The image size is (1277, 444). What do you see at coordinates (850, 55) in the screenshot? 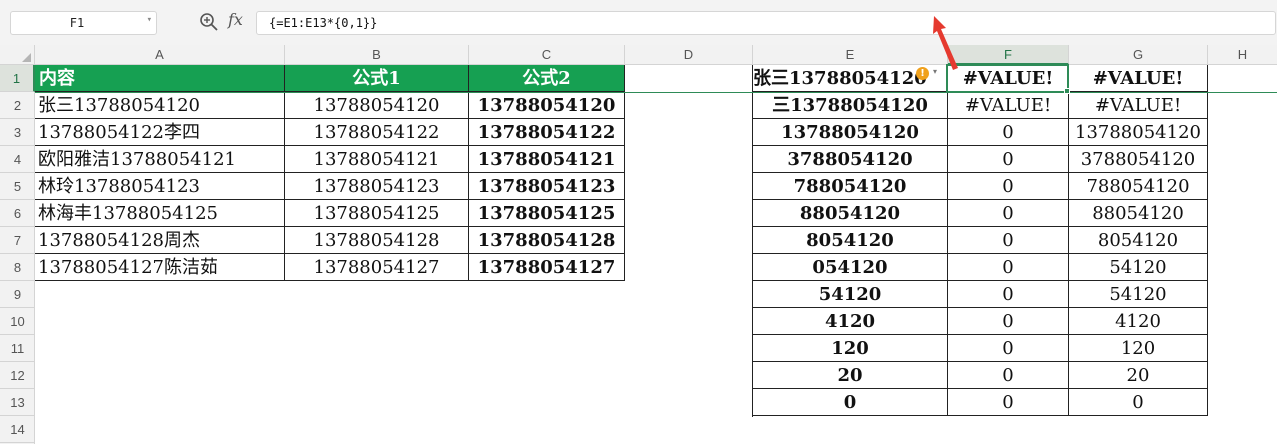
I see `column-header-e: E` at bounding box center [850, 55].